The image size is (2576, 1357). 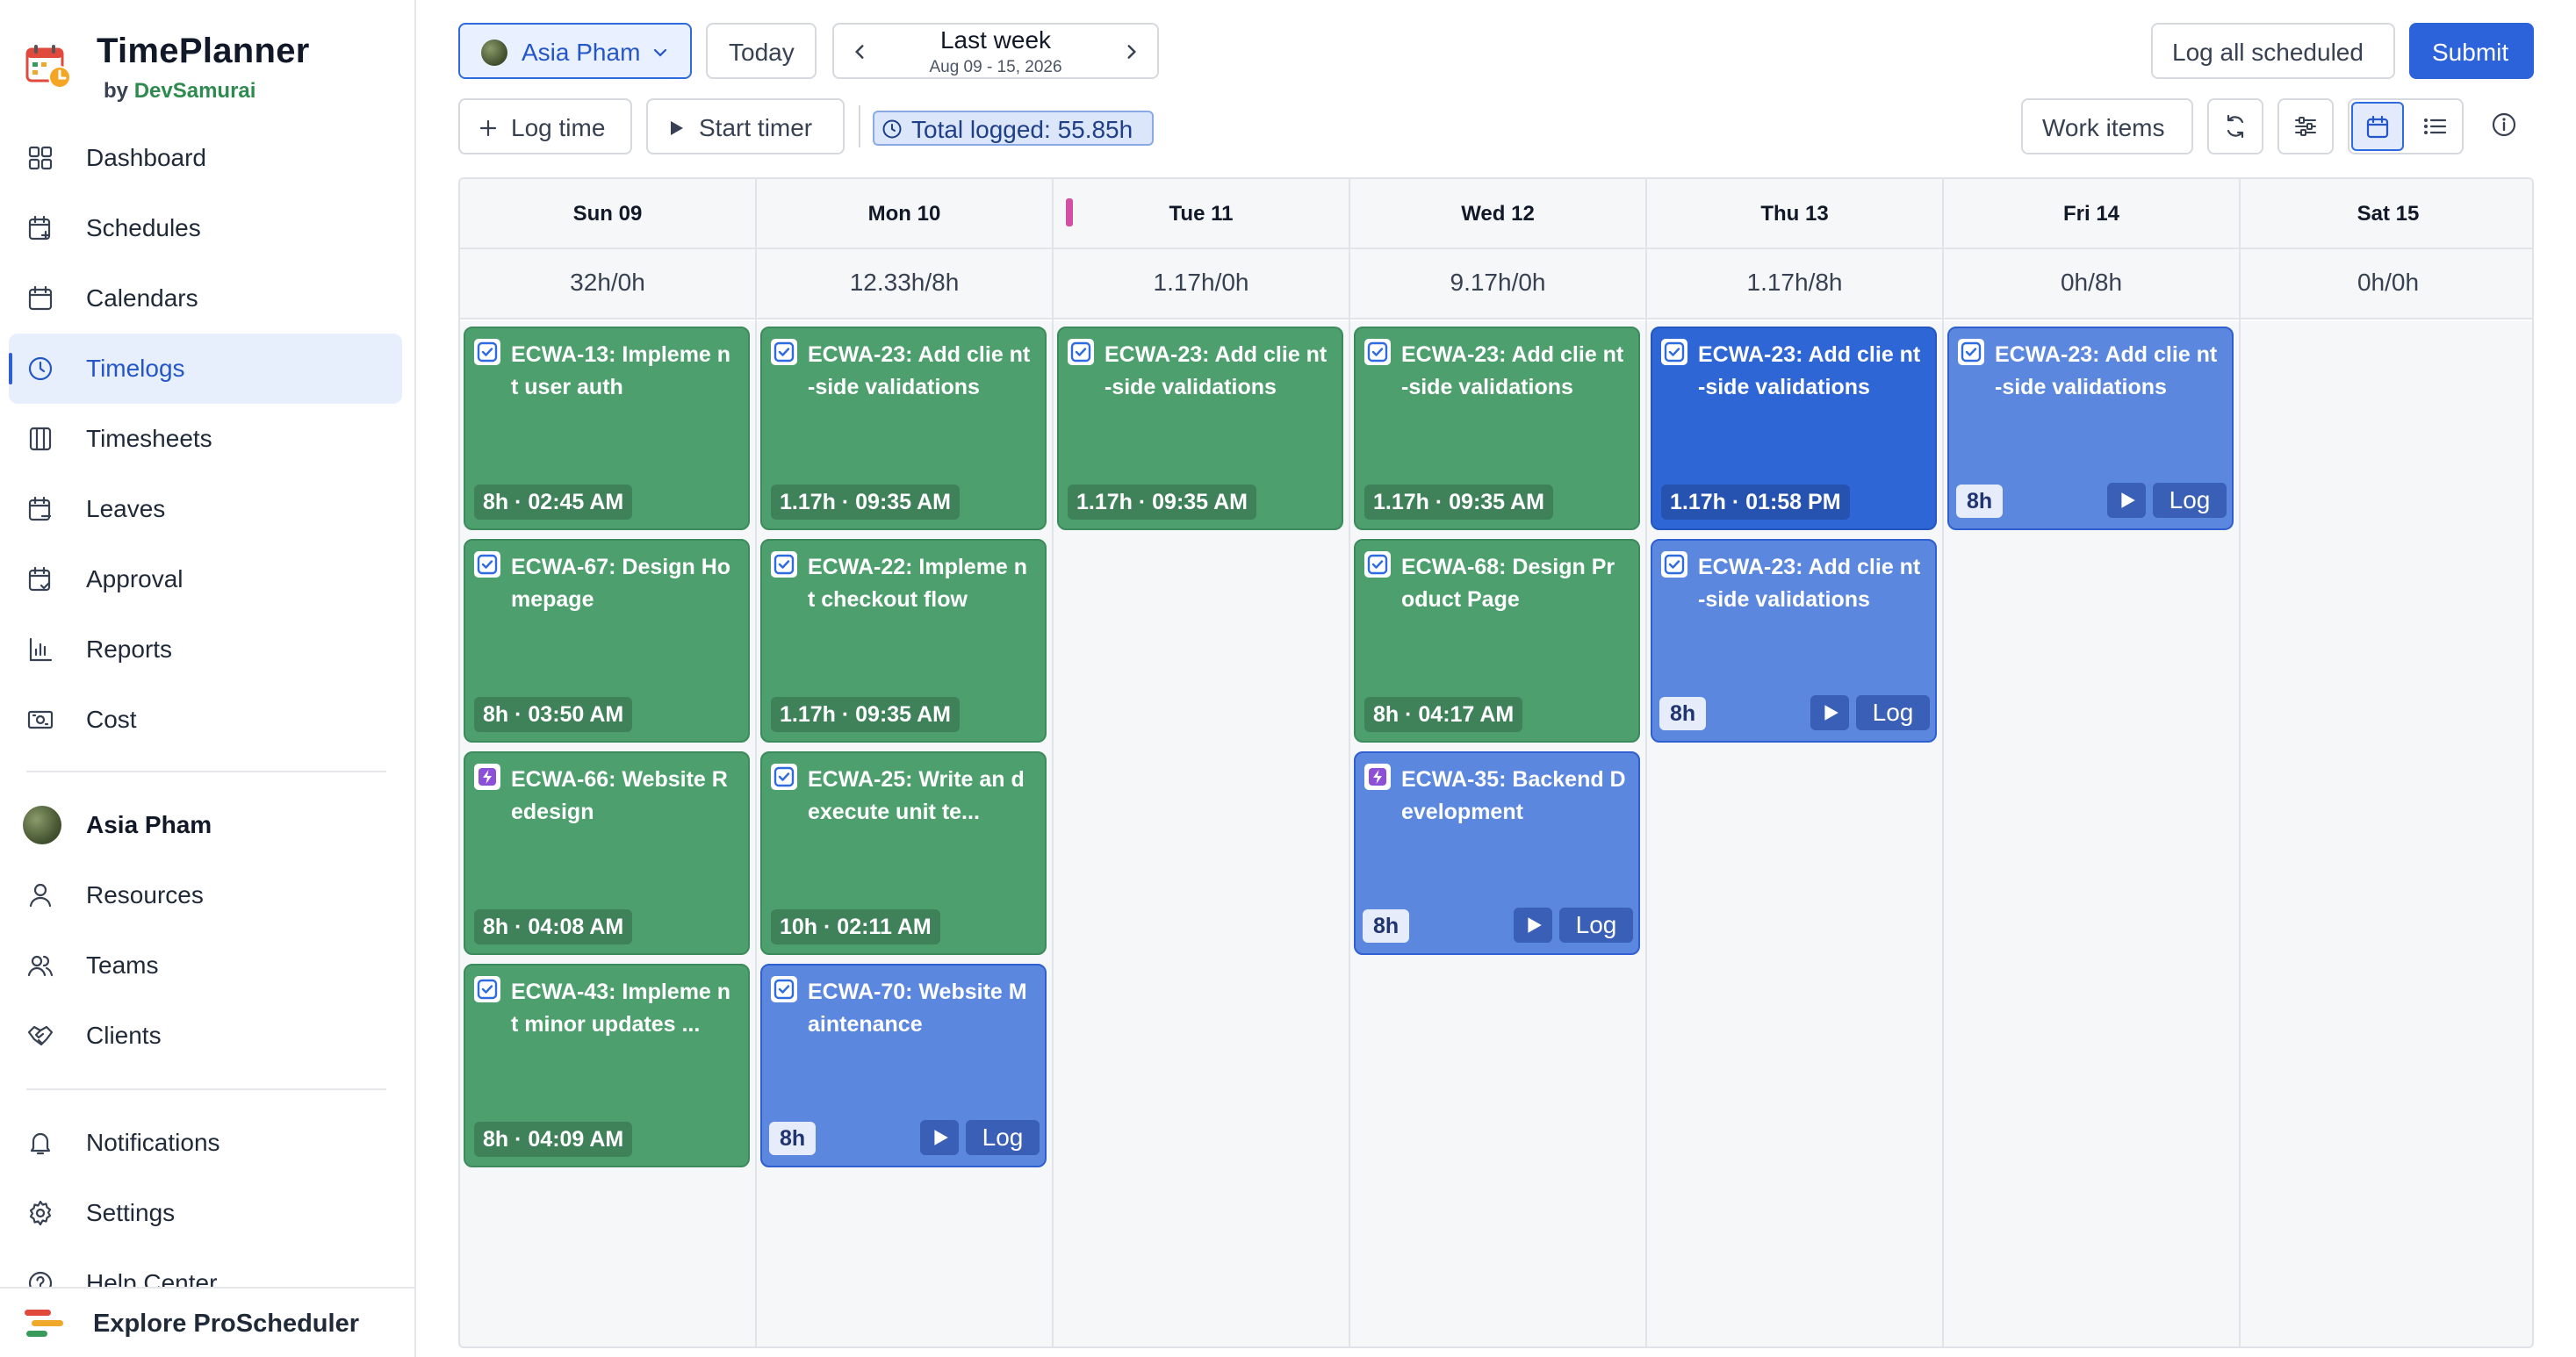 I want to click on card-meta: 1.17h · 01:58 PM, so click(x=1755, y=502).